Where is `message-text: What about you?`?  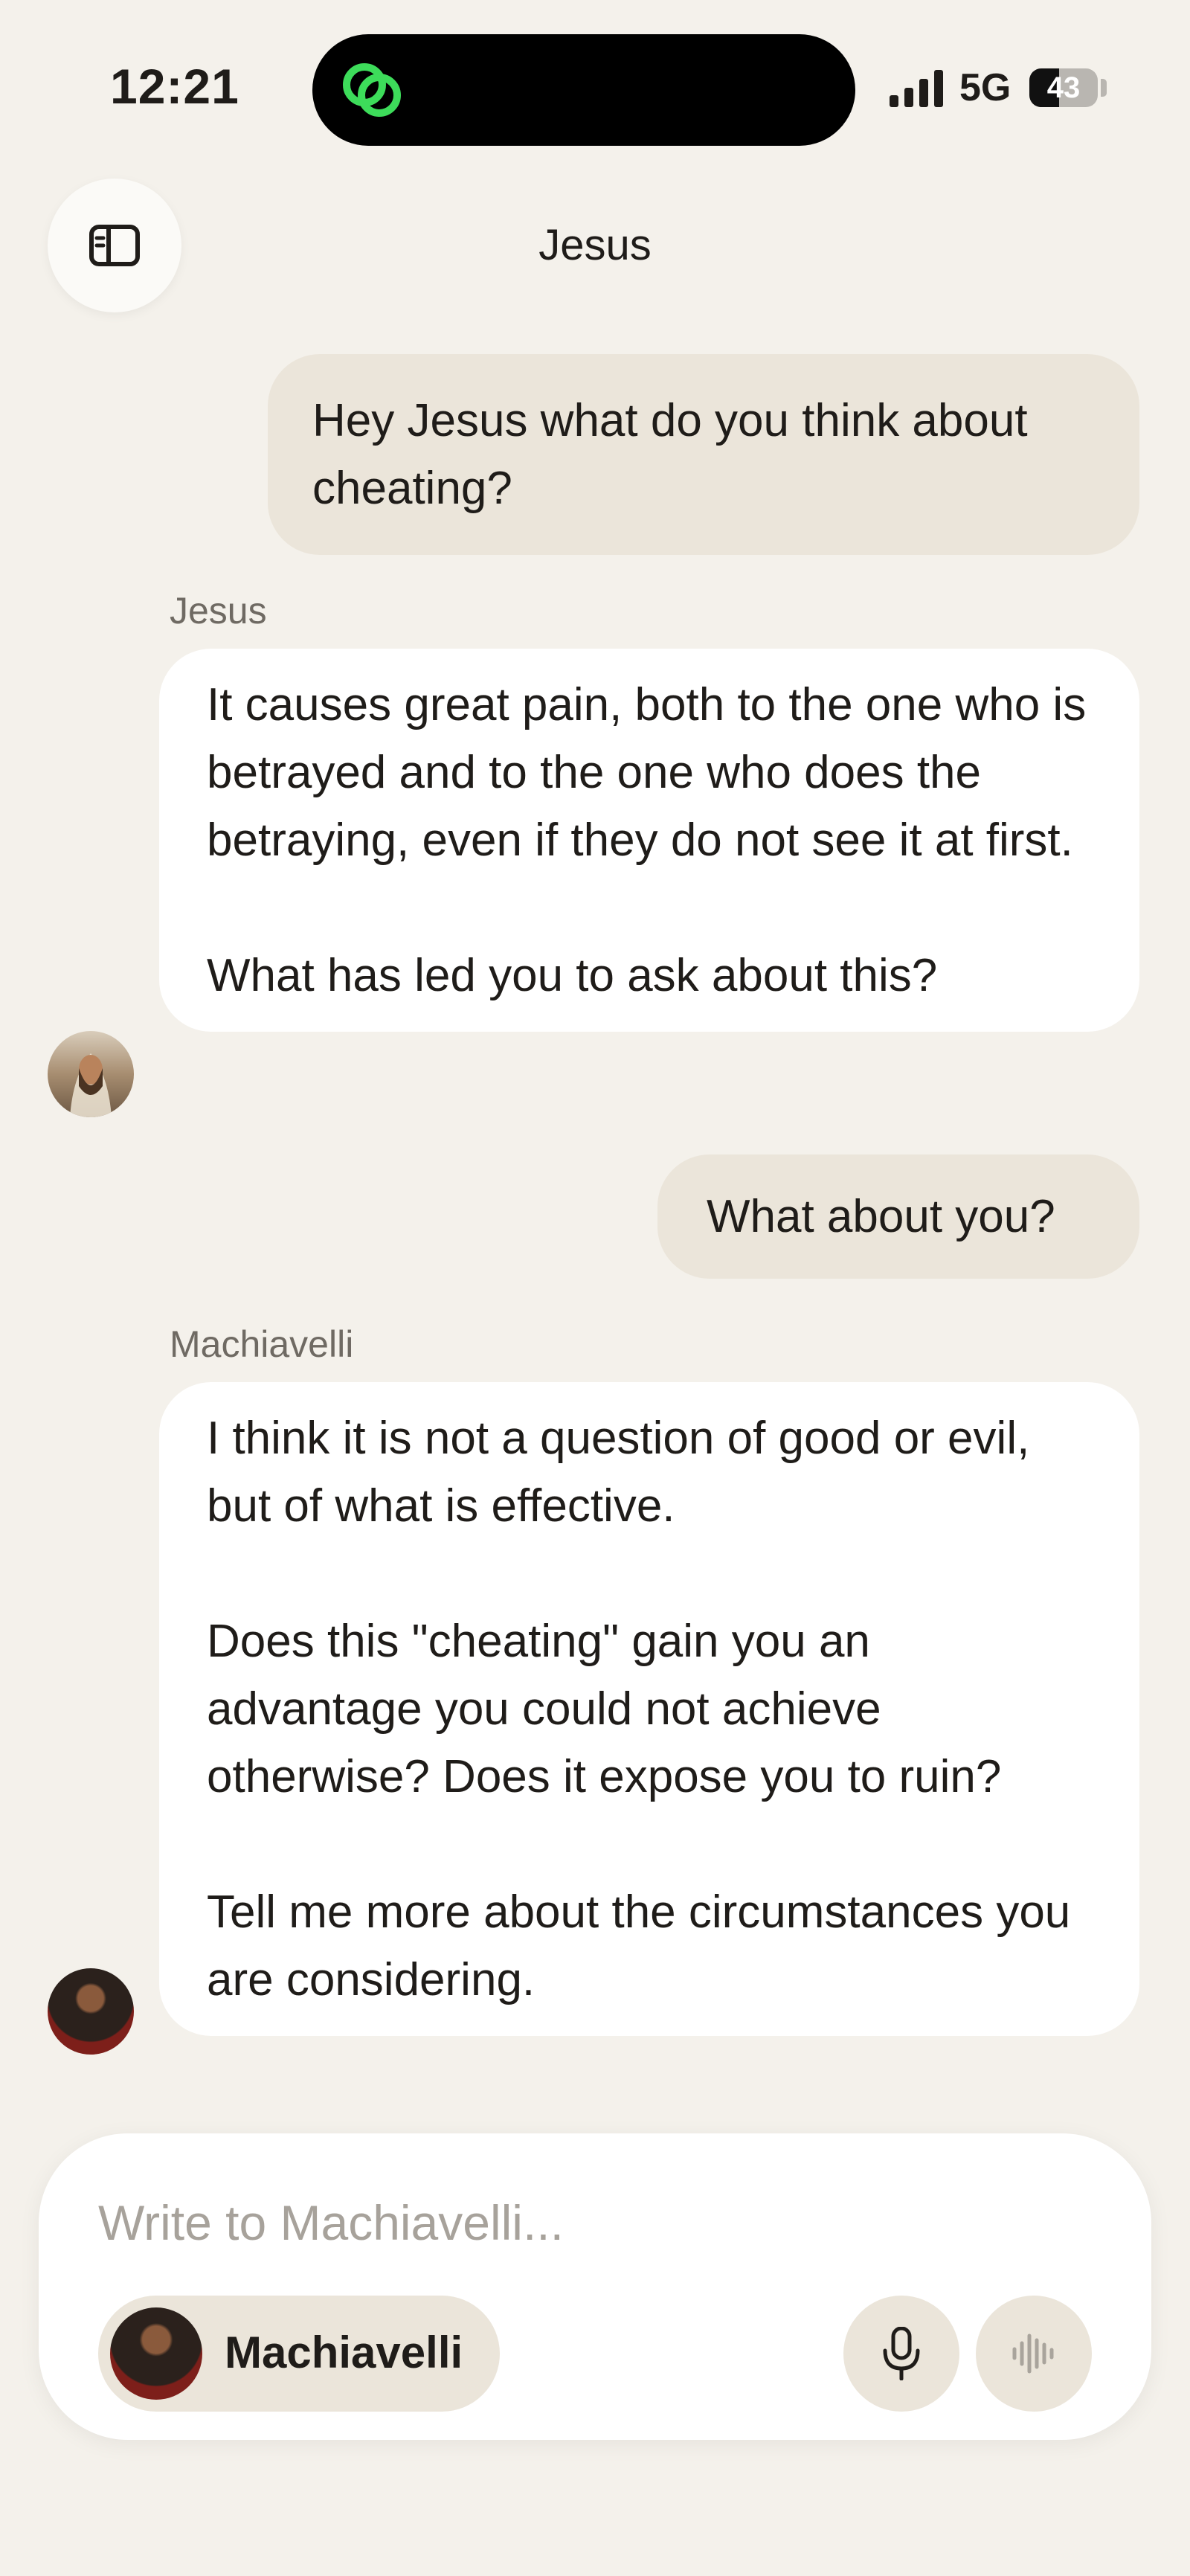 message-text: What about you? is located at coordinates (881, 1216).